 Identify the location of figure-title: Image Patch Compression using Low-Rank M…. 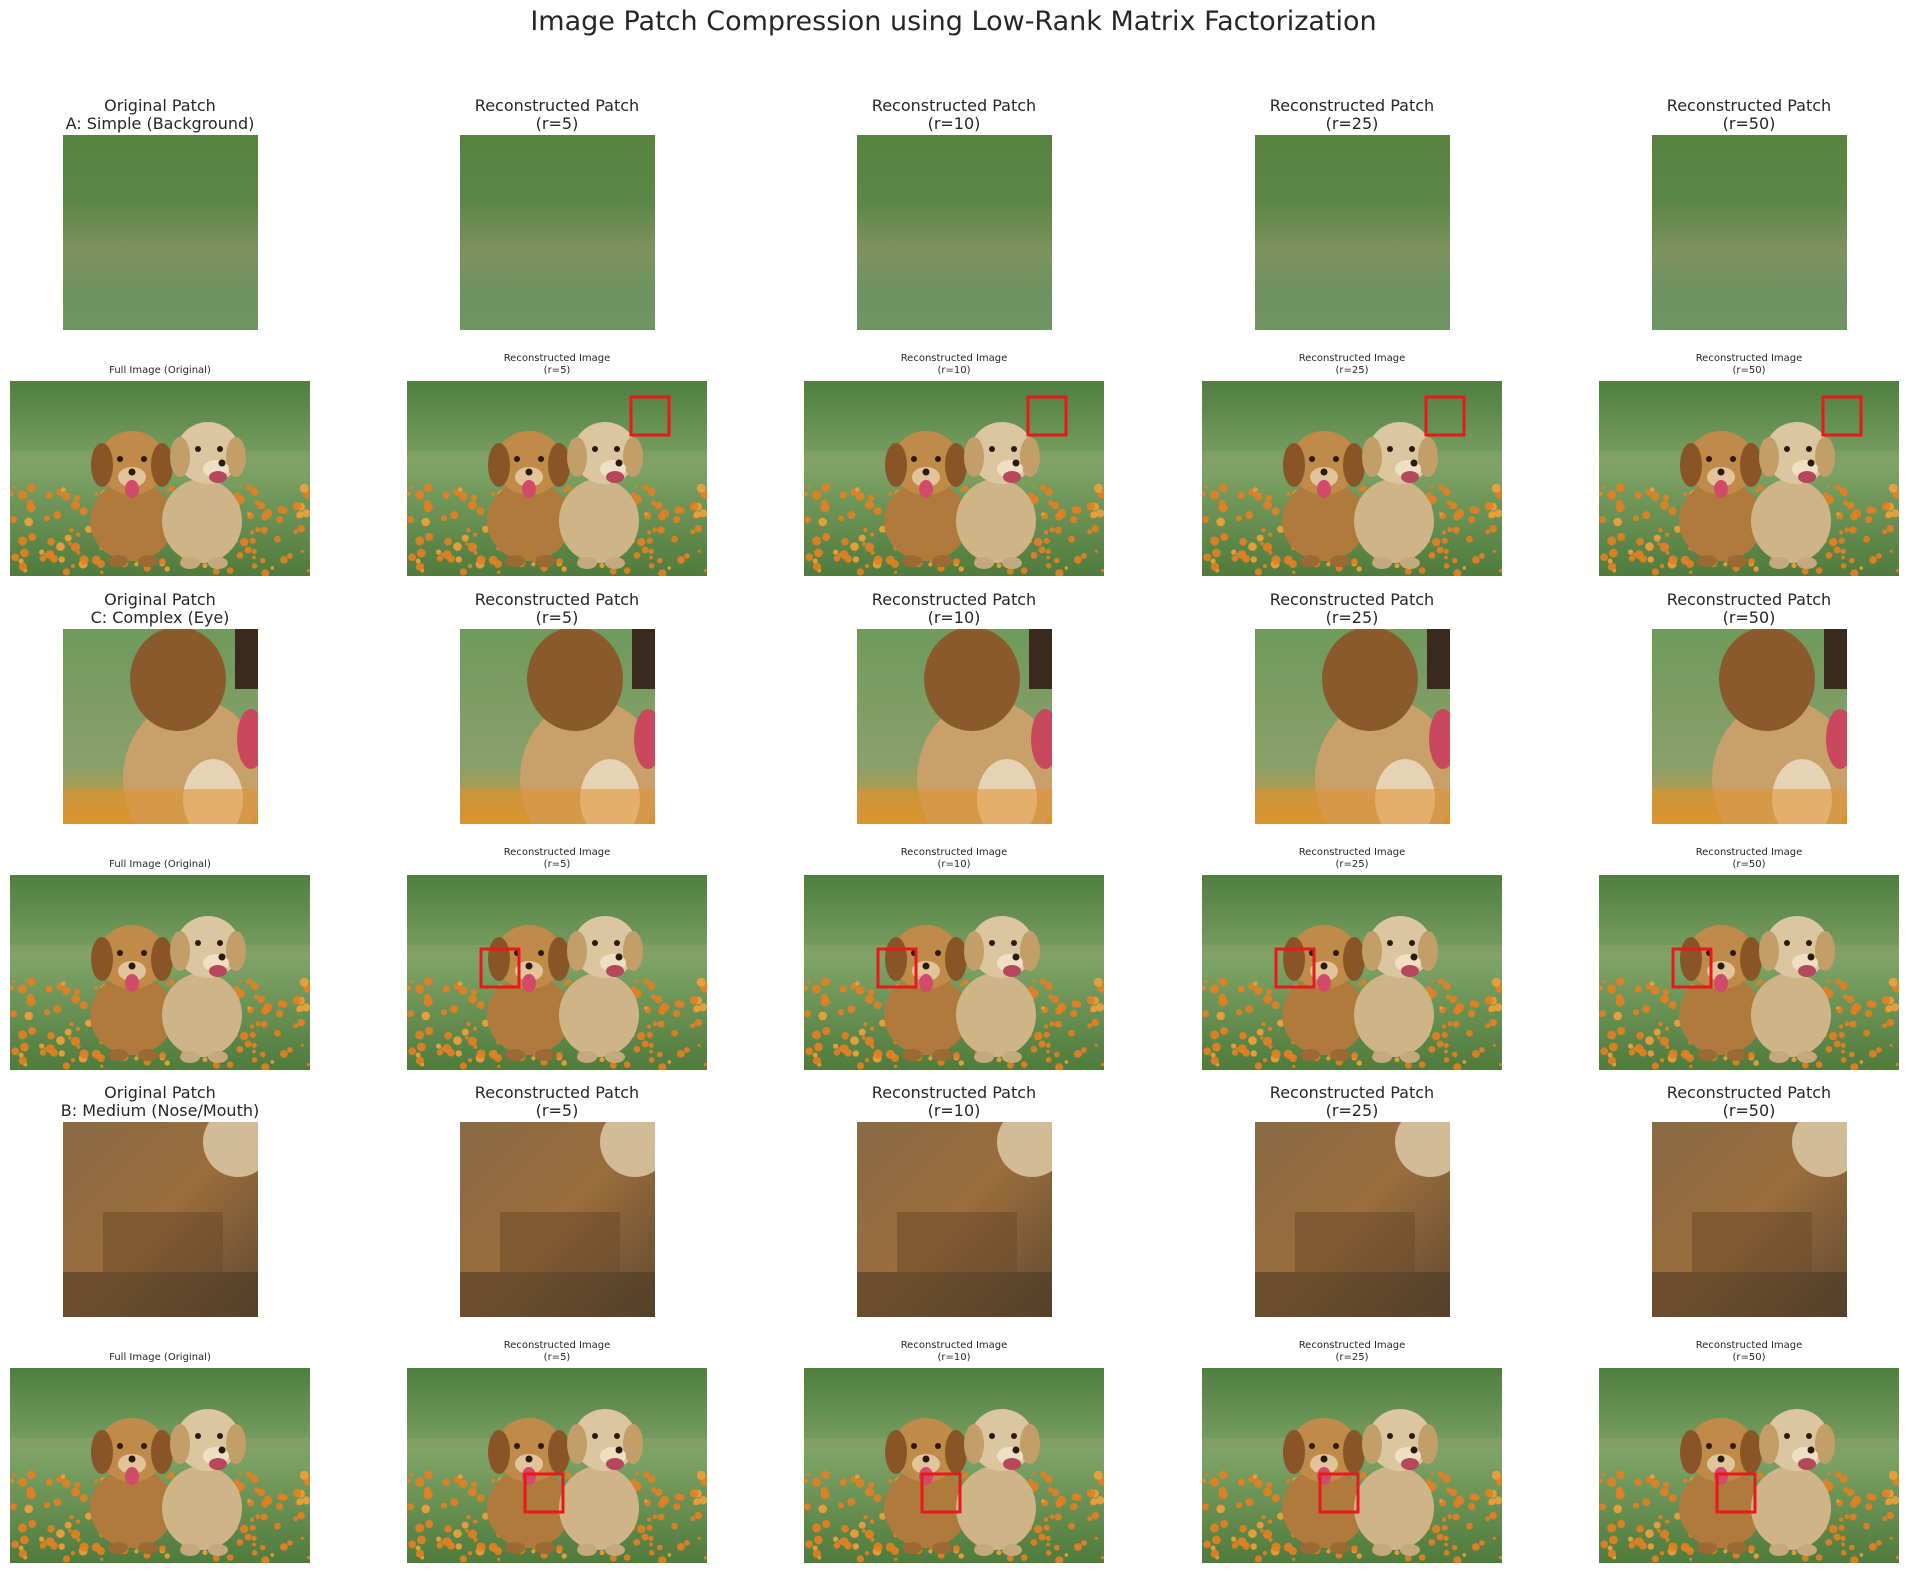
(953, 21).